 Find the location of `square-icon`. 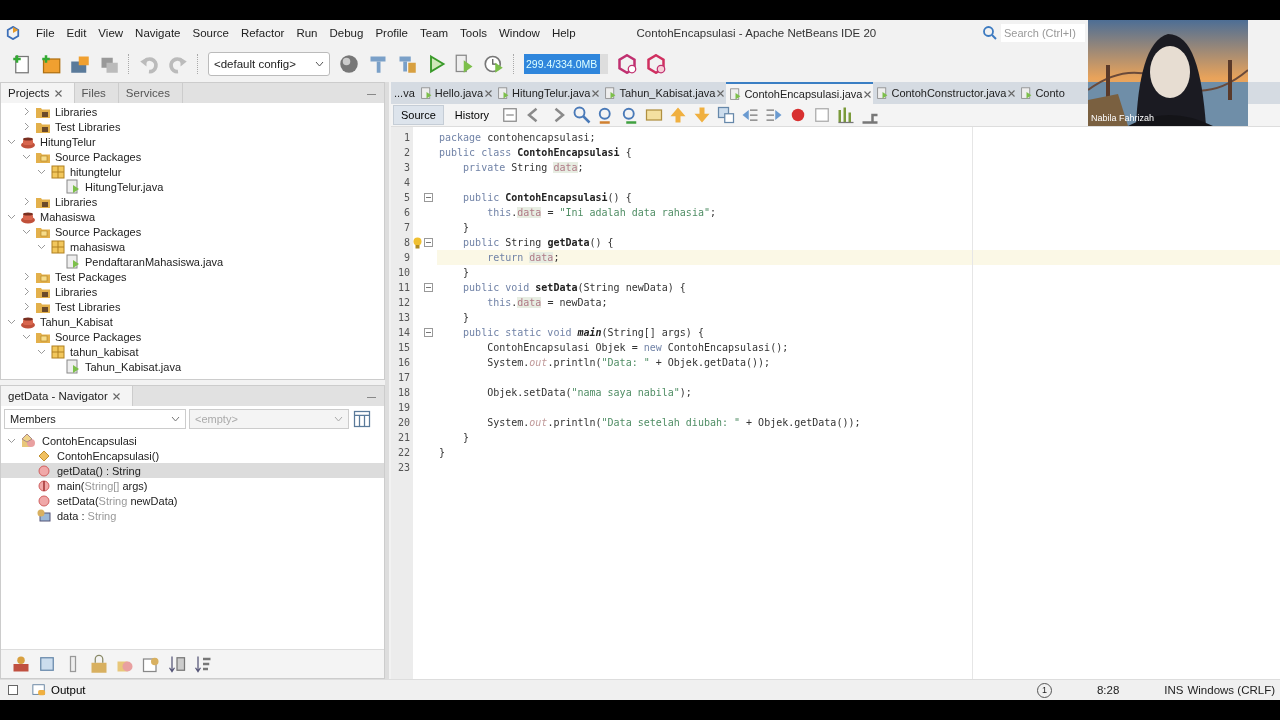

square-icon is located at coordinates (47, 664).